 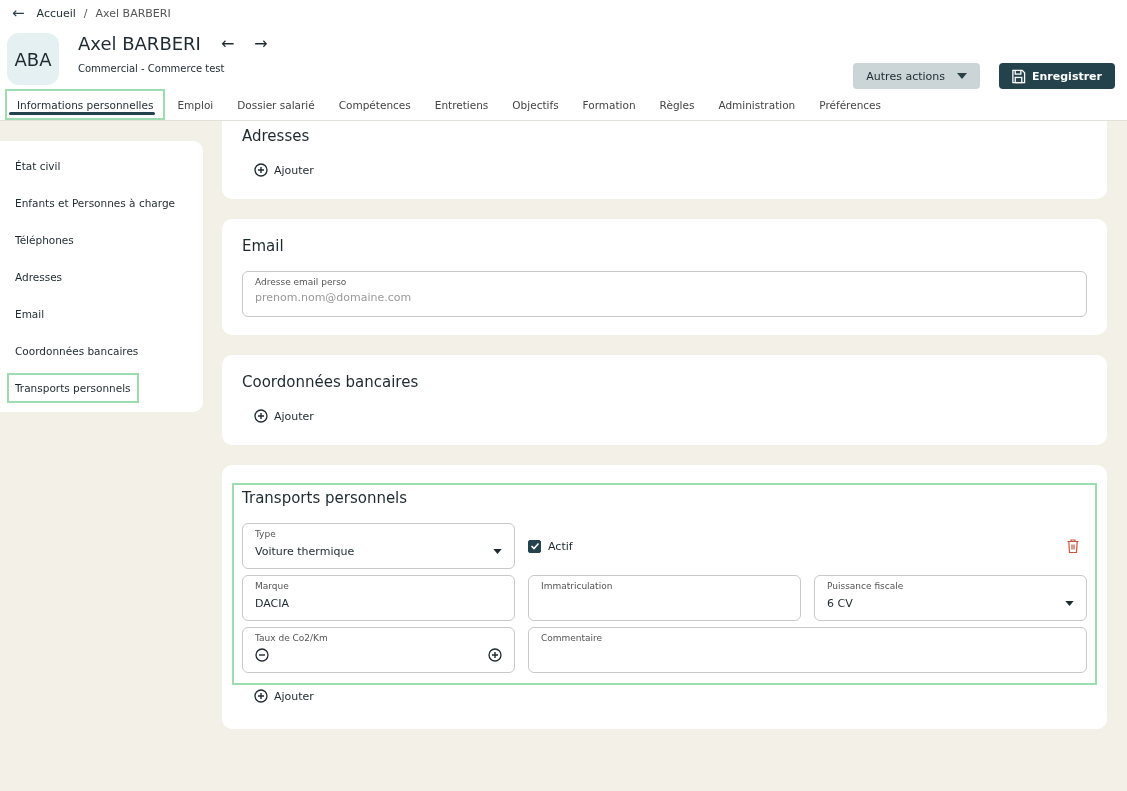 I want to click on minus-circle-icon, so click(x=262, y=655).